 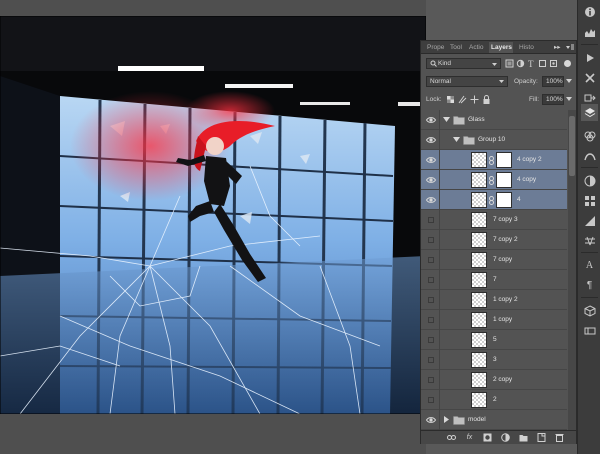 I want to click on fill-dropdown-icon, so click(x=569, y=100).